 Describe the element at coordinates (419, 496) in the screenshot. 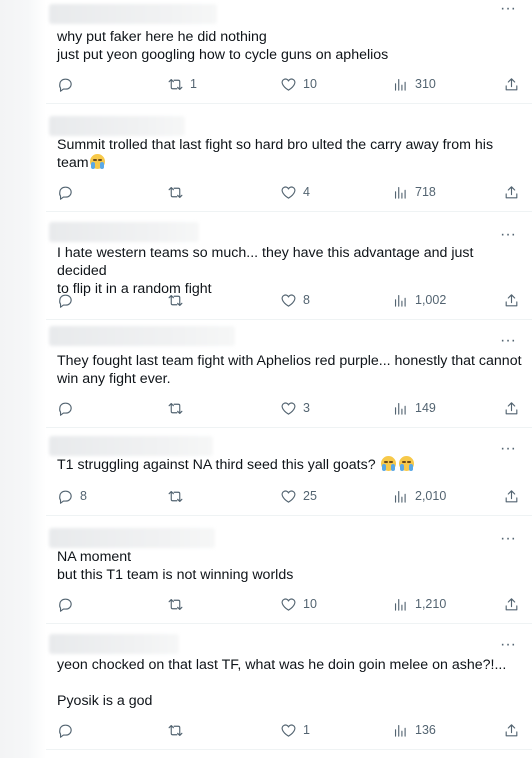

I see `views-button: 2,010` at that location.